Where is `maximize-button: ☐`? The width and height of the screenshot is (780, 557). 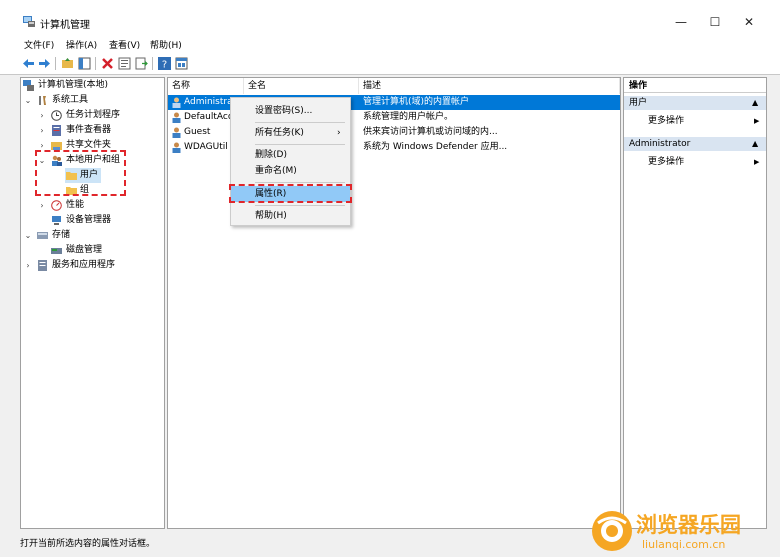
maximize-button: ☐ is located at coordinates (715, 22).